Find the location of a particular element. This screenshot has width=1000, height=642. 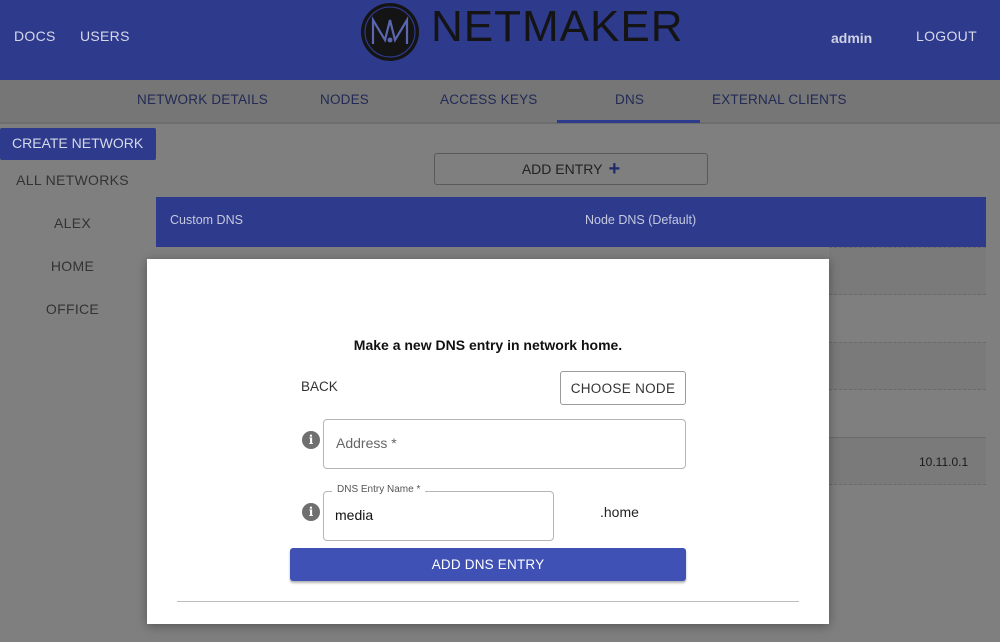

column-node-dns: Node DNS (Default) is located at coordinates (640, 220).